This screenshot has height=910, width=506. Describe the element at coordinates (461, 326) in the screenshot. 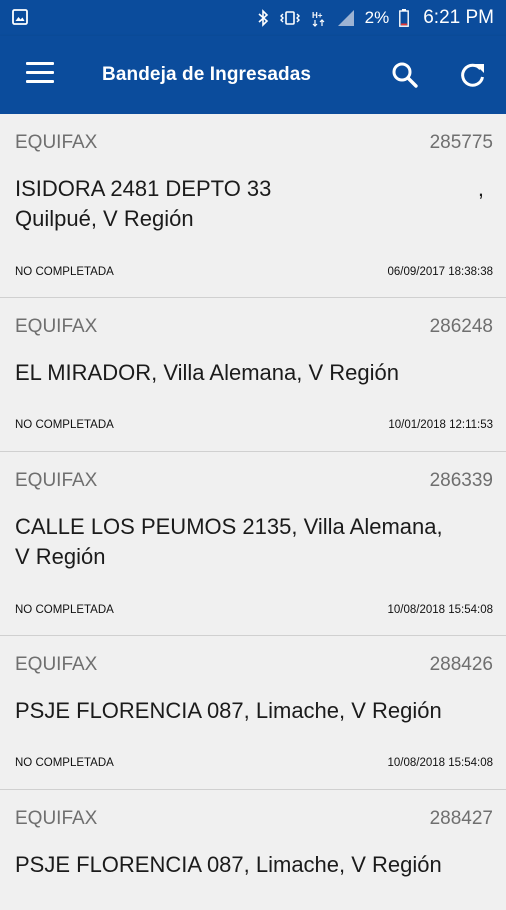

I see `request-number: 286248` at that location.